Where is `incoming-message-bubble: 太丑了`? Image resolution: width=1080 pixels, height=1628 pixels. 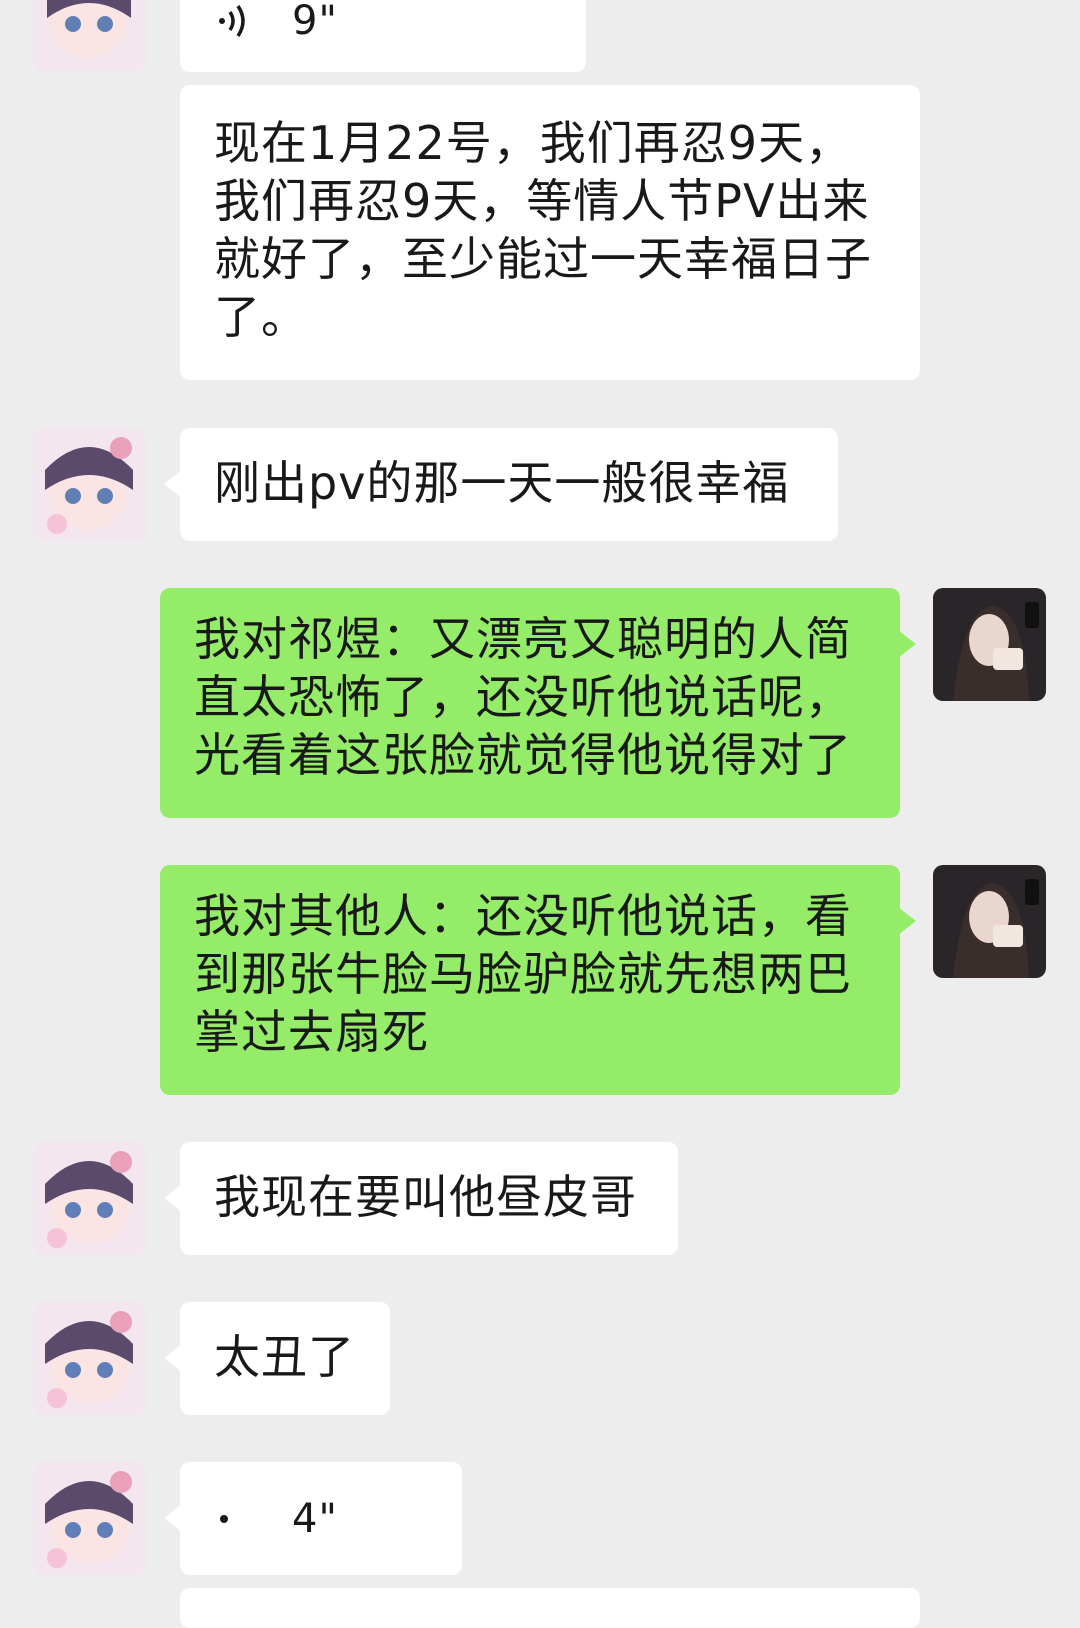
incoming-message-bubble: 太丑了 is located at coordinates (277, 1358).